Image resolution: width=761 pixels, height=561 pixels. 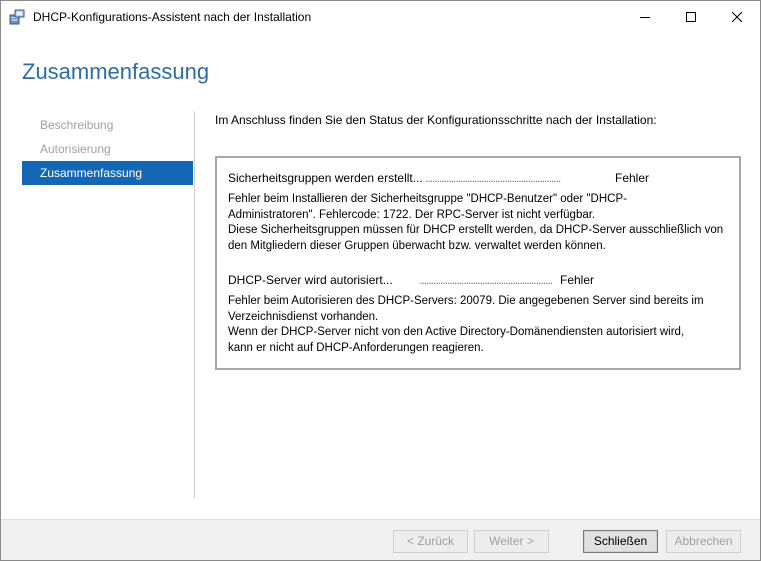 I want to click on close-button, so click(x=737, y=16).